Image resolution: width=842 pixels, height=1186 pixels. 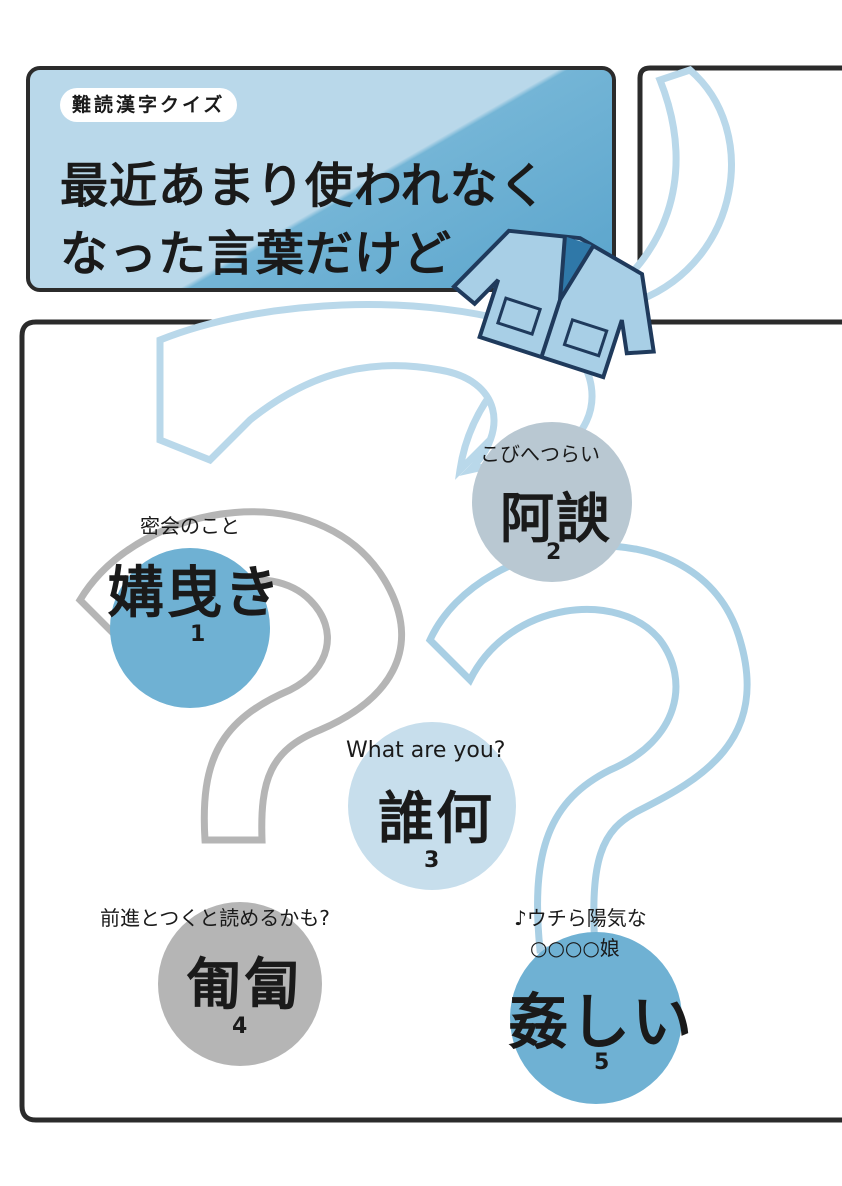 What do you see at coordinates (432, 860) in the screenshot?
I see `quiz-number-3: 3` at bounding box center [432, 860].